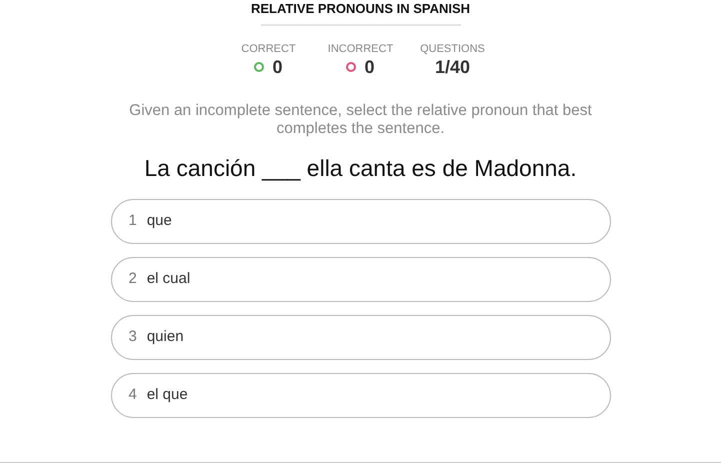 The height and width of the screenshot is (463, 721). Describe the element at coordinates (361, 9) in the screenshot. I see `quiz-title: RELATIVE PRONOUNS IN SPANISH` at that location.